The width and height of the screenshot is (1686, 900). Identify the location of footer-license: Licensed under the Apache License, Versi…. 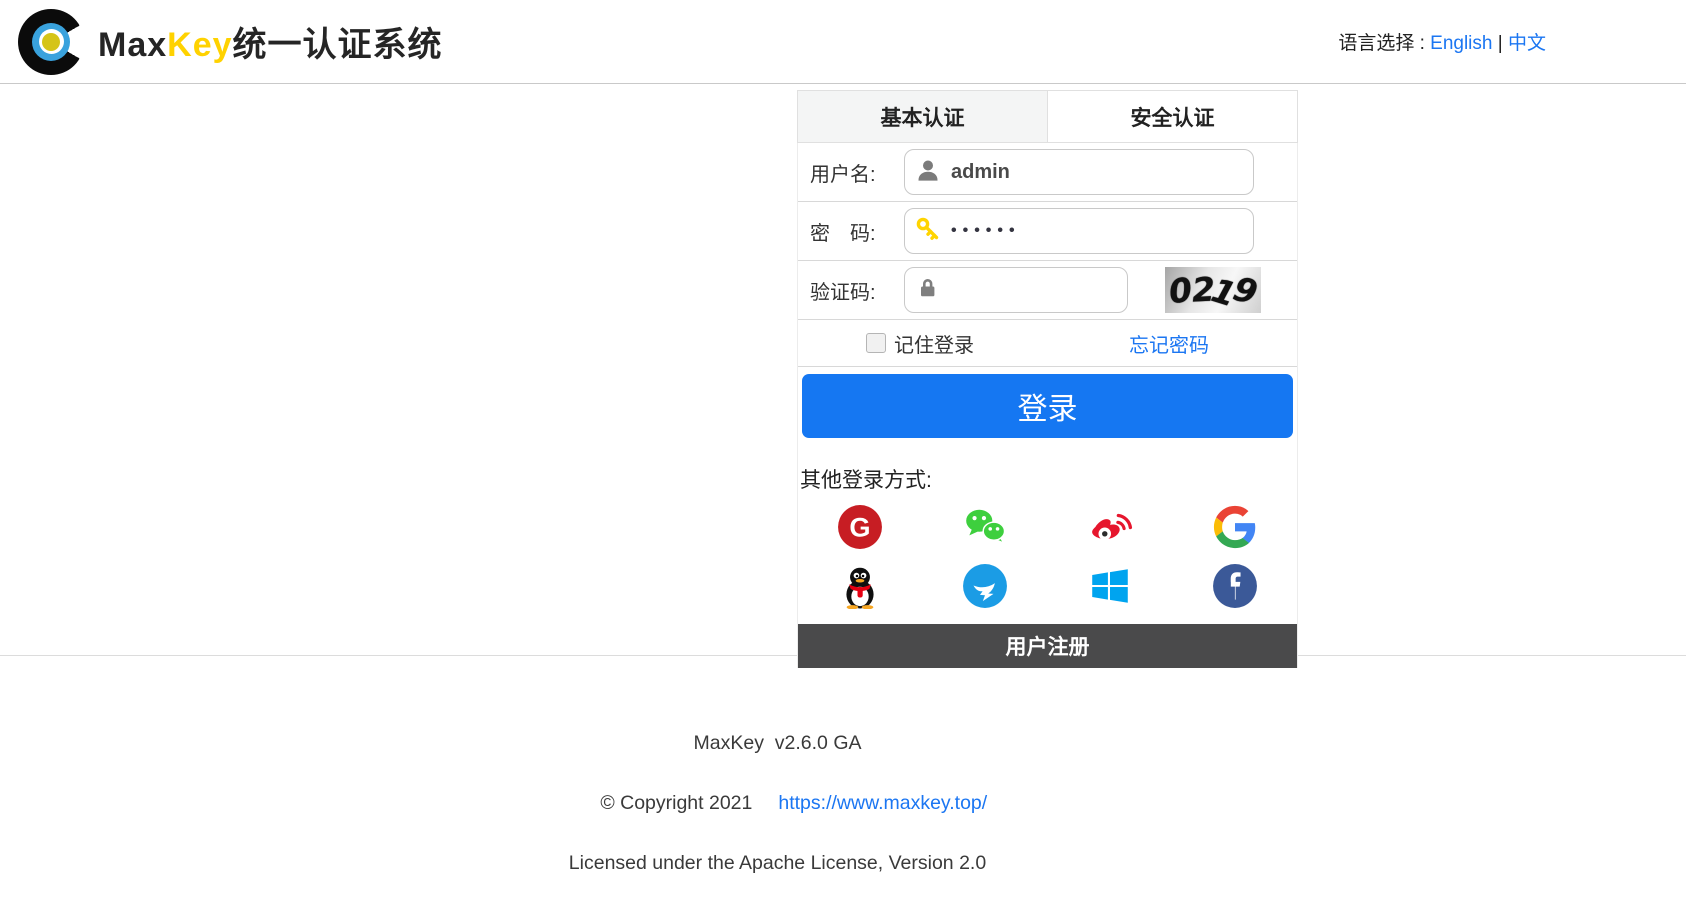
(777, 863).